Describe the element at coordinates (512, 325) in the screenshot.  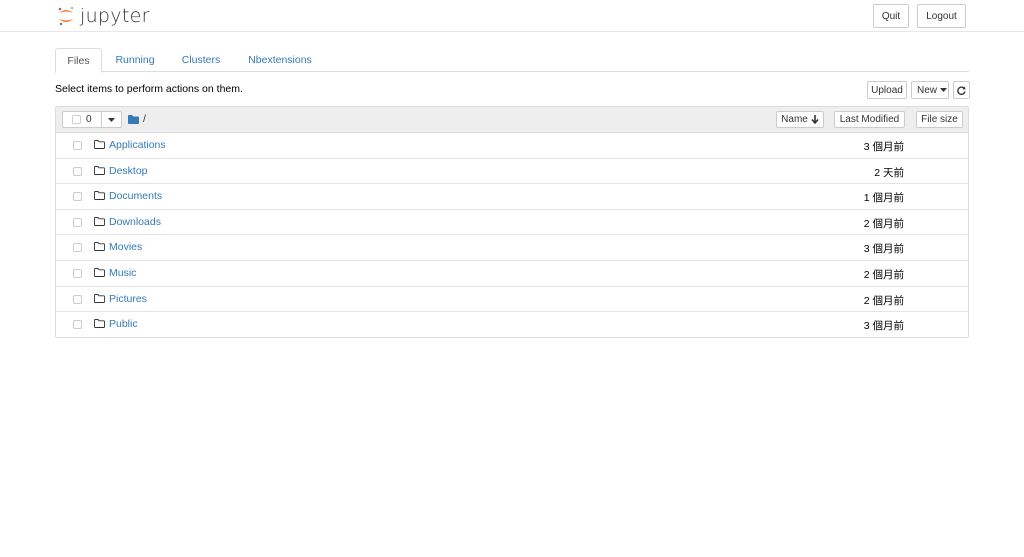
I see `list-item: Public 3 個月前` at that location.